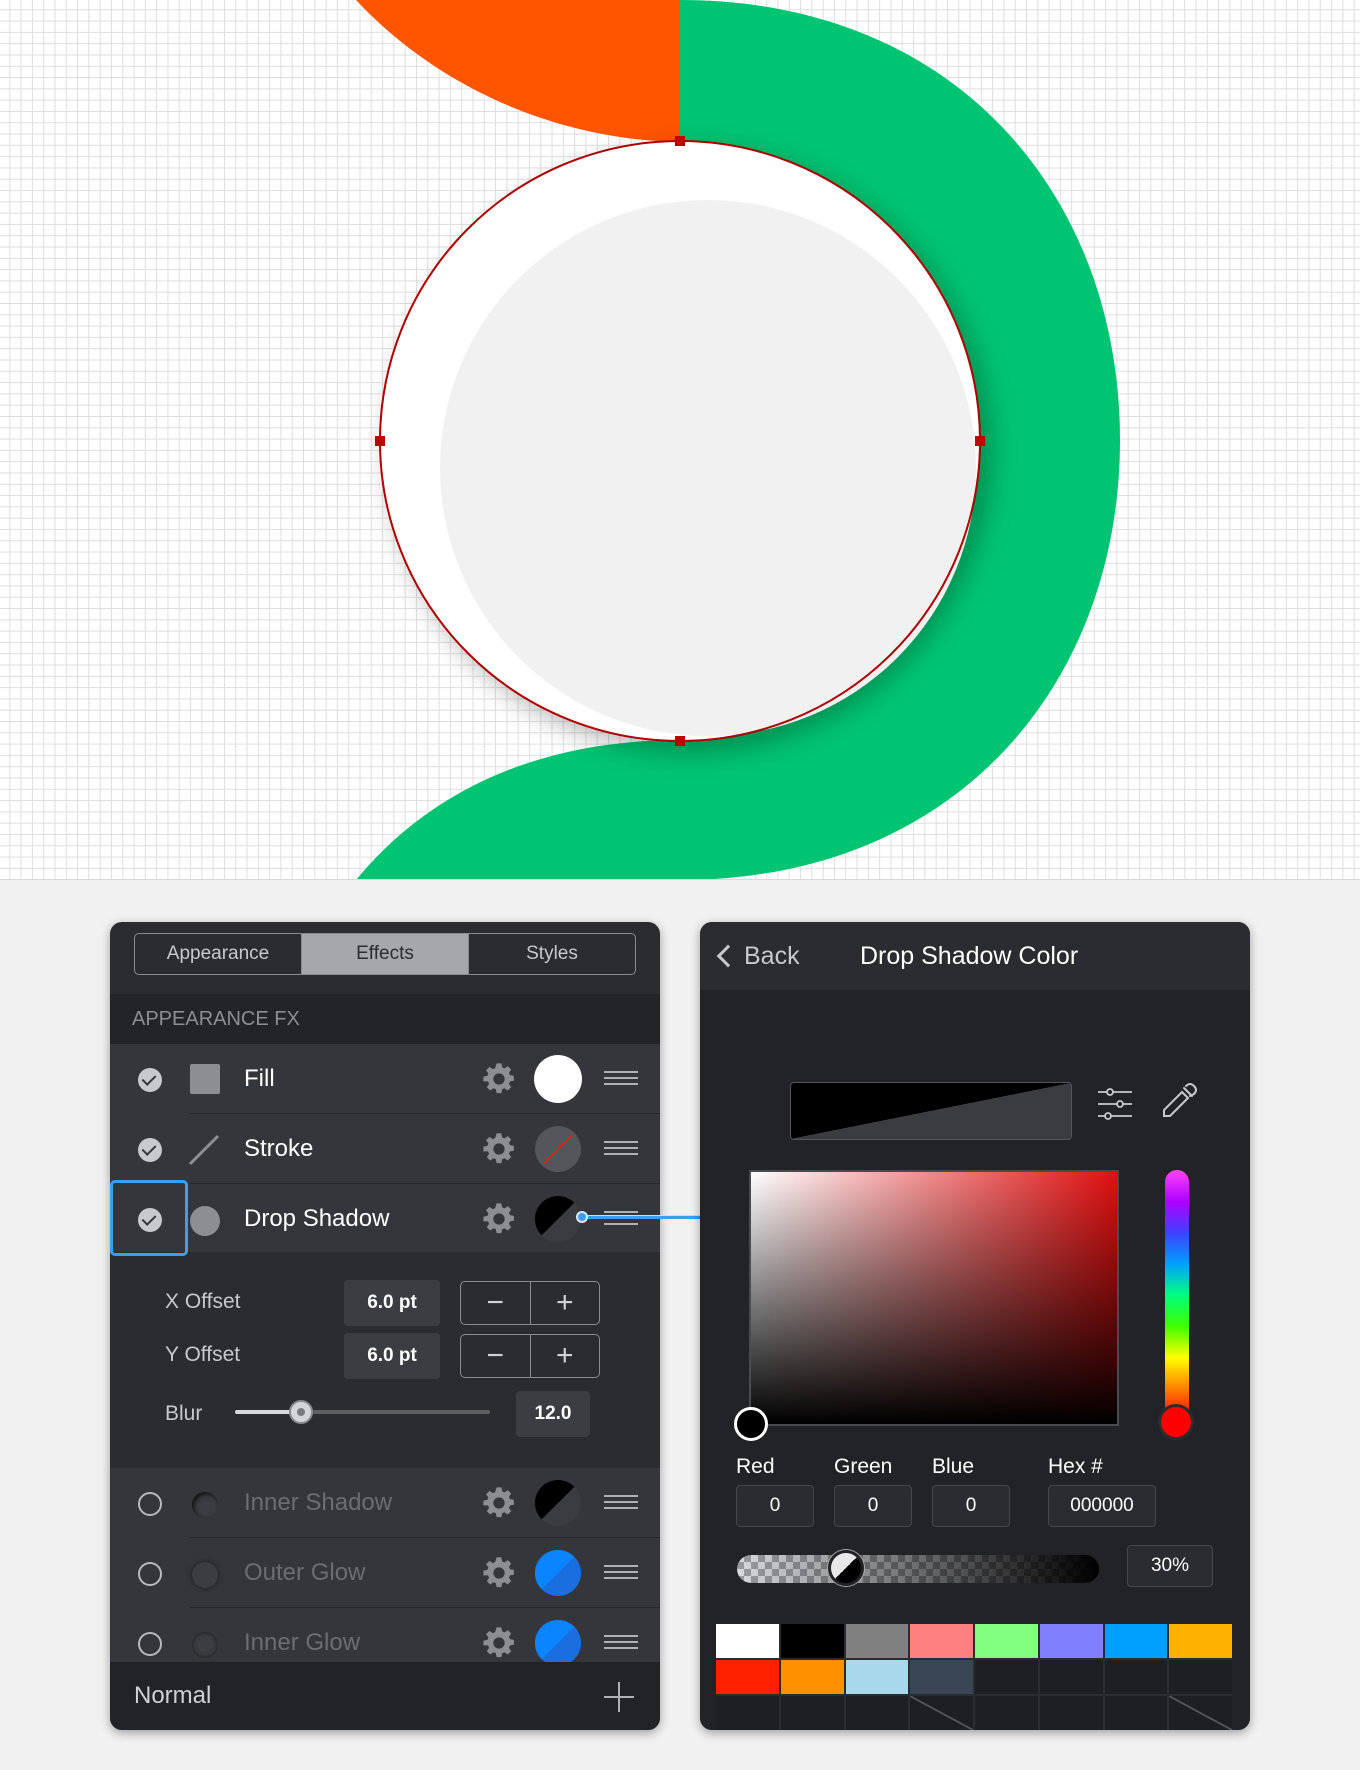 The width and height of the screenshot is (1360, 1770). I want to click on back-label: Back, so click(772, 955).